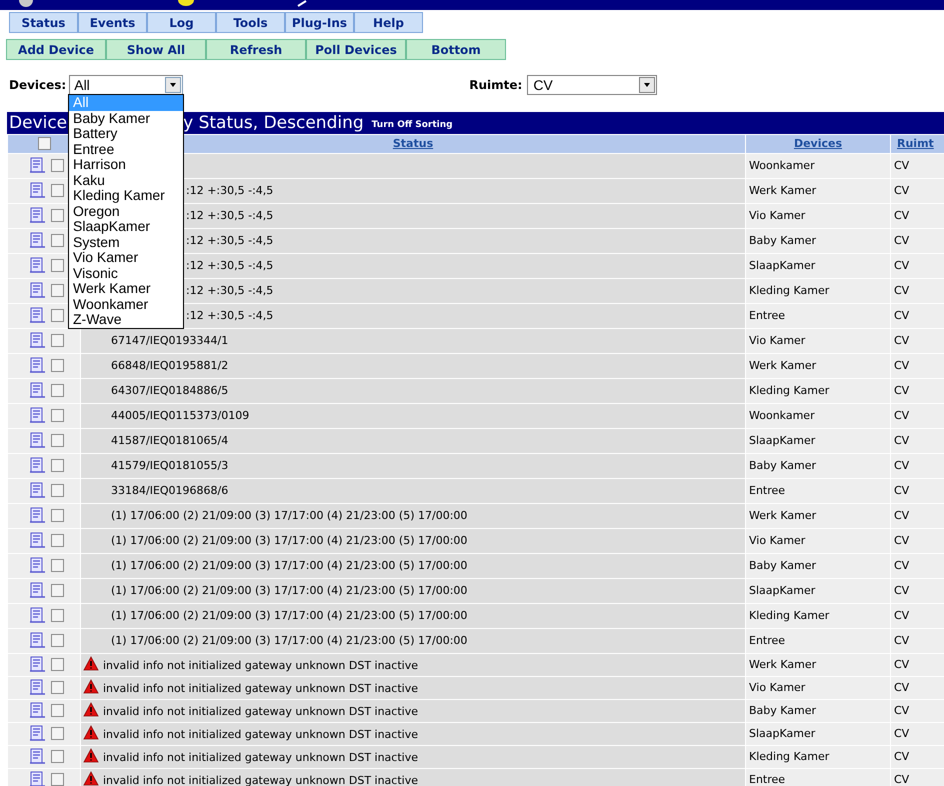 The image size is (944, 786). Describe the element at coordinates (126, 134) in the screenshot. I see `dropdown-option: Battery` at that location.